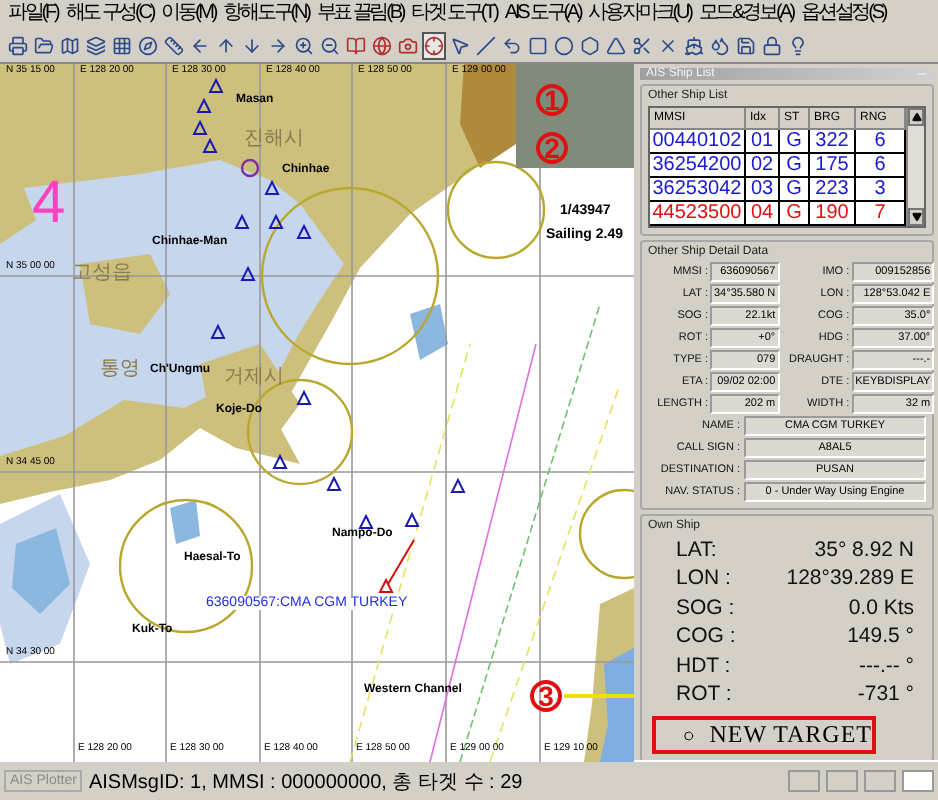 The image size is (938, 800). I want to click on own-ship-label: SOG :, so click(705, 607).